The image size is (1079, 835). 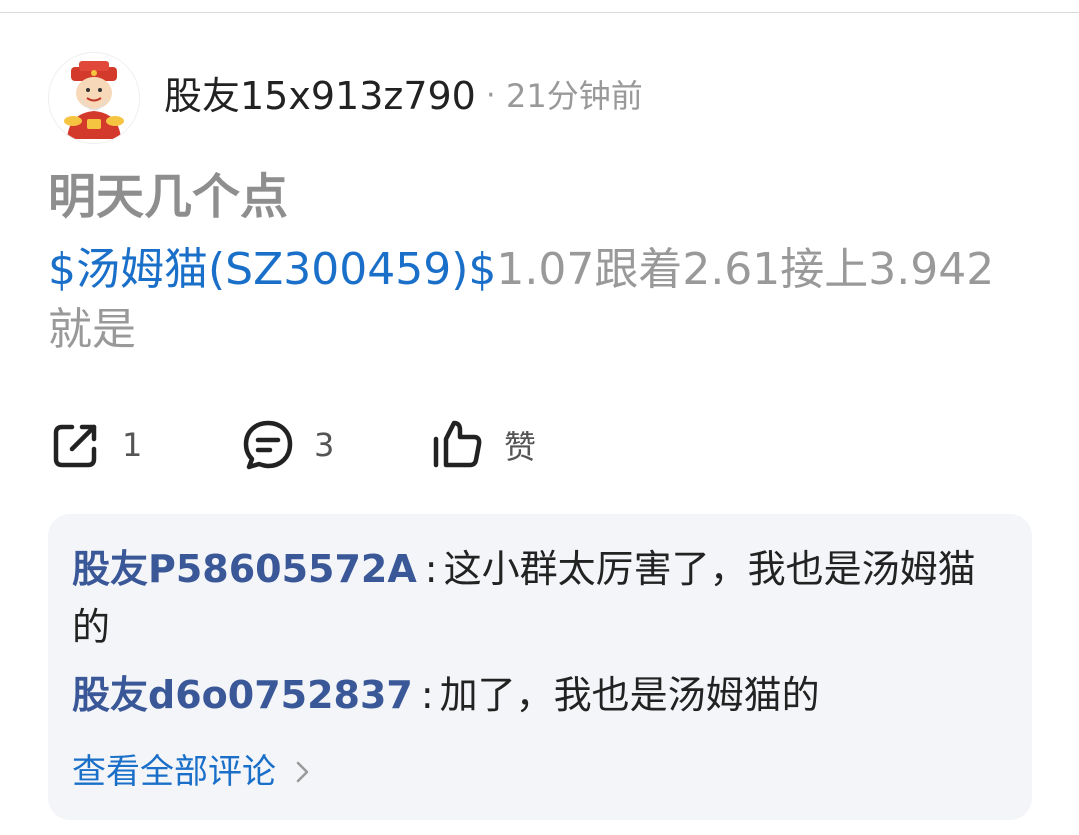 I want to click on share-icon, so click(x=75, y=446).